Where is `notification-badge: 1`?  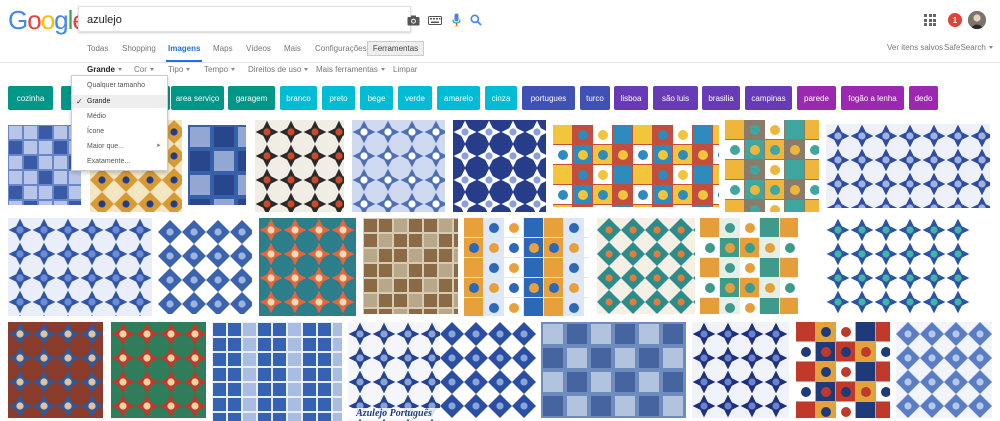
notification-badge: 1 is located at coordinates (955, 20).